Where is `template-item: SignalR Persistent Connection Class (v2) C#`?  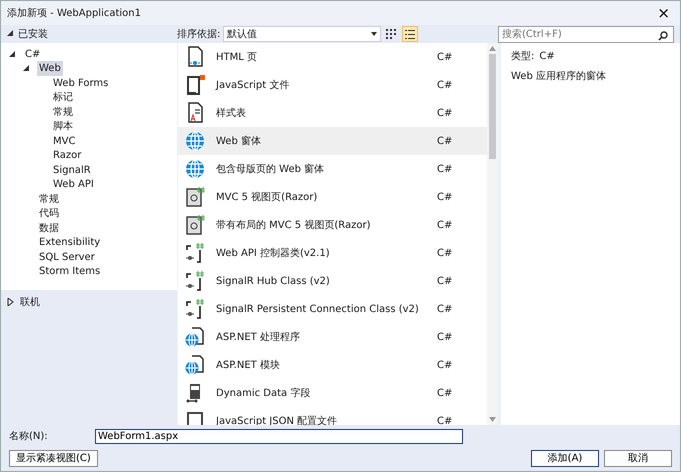
template-item: SignalR Persistent Connection Class (v2) C# is located at coordinates (332, 309).